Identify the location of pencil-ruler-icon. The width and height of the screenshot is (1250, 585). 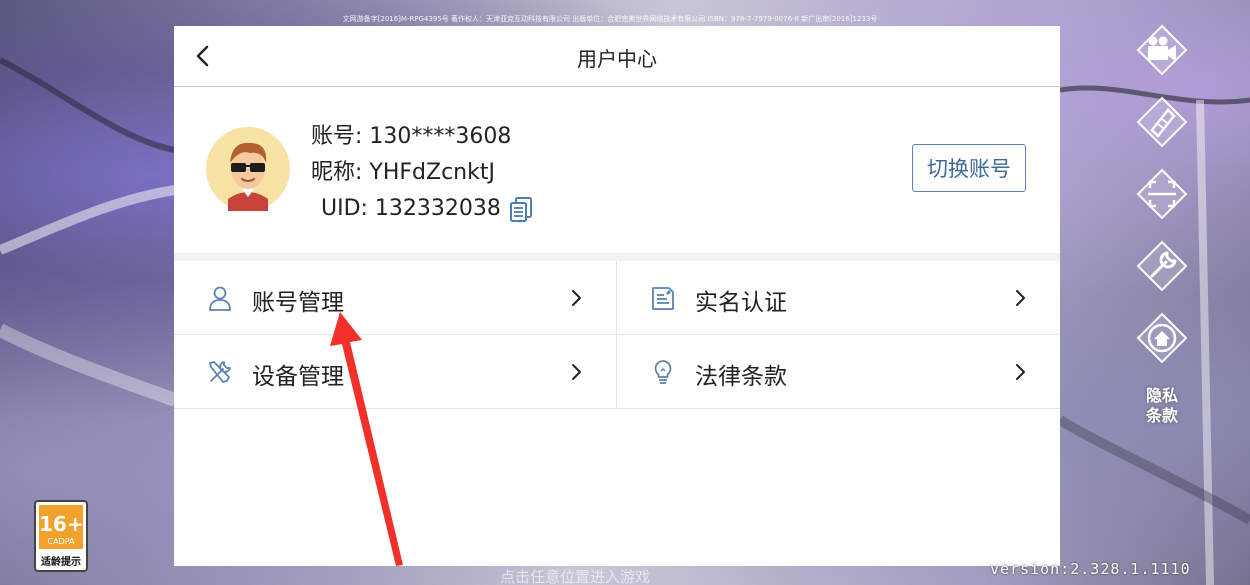
(1162, 122).